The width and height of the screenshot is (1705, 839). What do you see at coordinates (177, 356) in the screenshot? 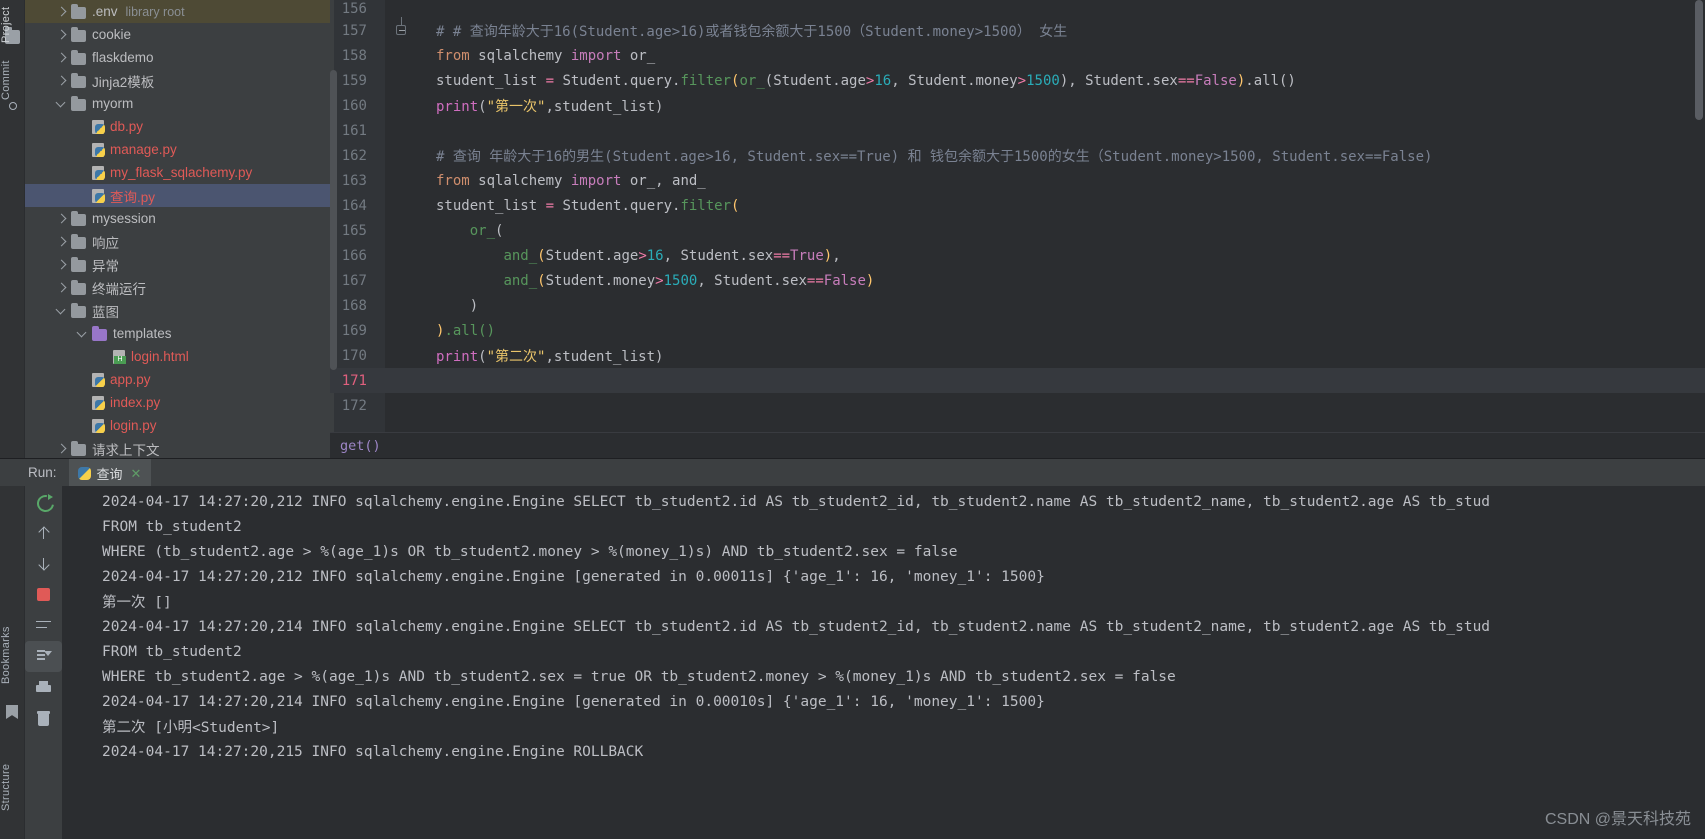
I see `tree-row: login.html` at bounding box center [177, 356].